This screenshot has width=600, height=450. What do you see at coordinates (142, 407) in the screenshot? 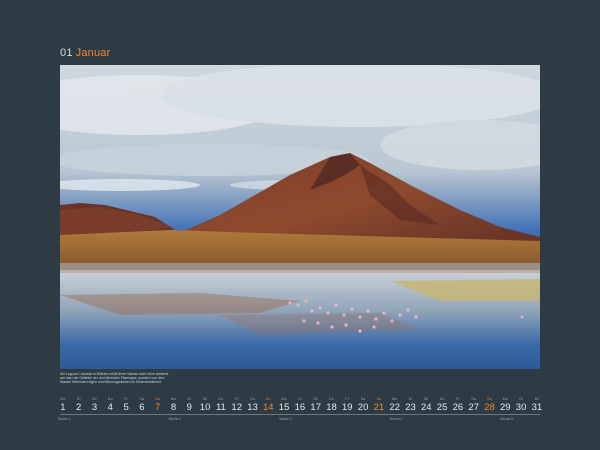
I see `day-number: 6` at bounding box center [142, 407].